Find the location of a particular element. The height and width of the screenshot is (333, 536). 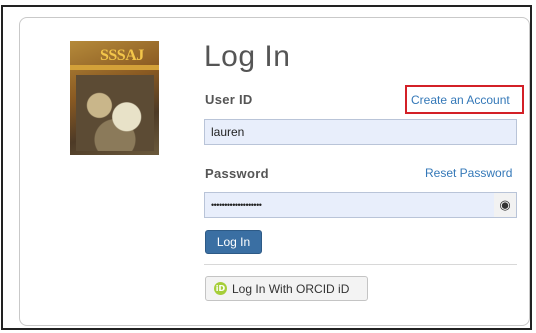

cover-photo is located at coordinates (115, 113).